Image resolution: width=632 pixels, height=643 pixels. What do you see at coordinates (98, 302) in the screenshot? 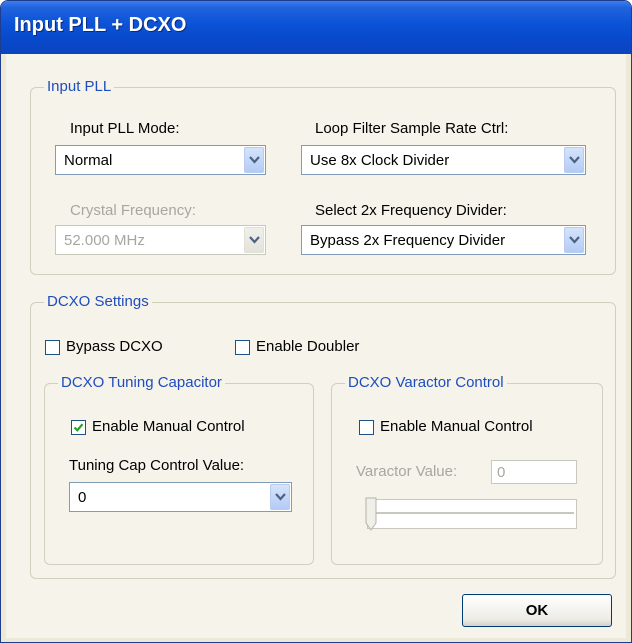
I see `dcxo-settings-group-label: DCXO Settings` at bounding box center [98, 302].